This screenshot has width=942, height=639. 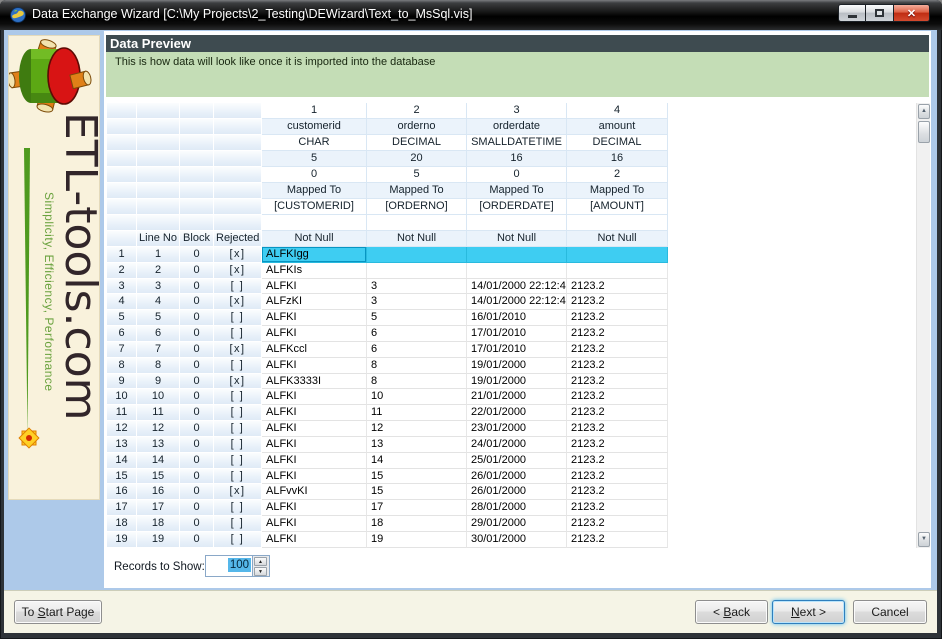 What do you see at coordinates (417, 508) in the screenshot?
I see `cell-orderno: 17` at bounding box center [417, 508].